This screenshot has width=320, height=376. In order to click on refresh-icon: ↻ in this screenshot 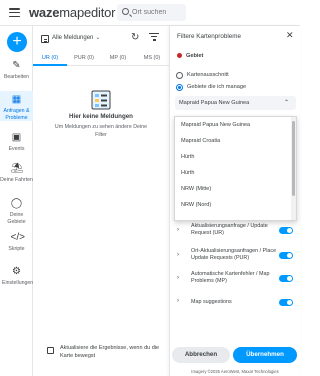, I will do `click(135, 37)`.